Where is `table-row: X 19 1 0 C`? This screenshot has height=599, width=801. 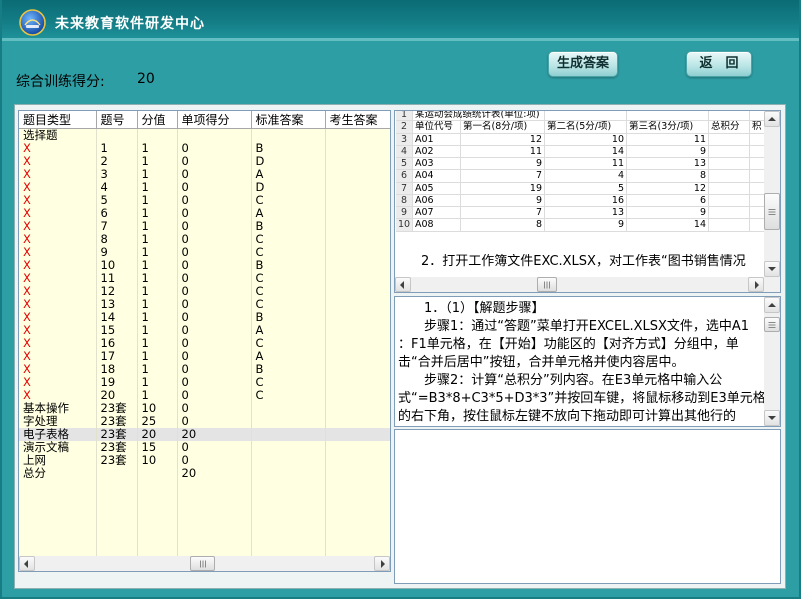 table-row: X 19 1 0 C is located at coordinates (204, 382).